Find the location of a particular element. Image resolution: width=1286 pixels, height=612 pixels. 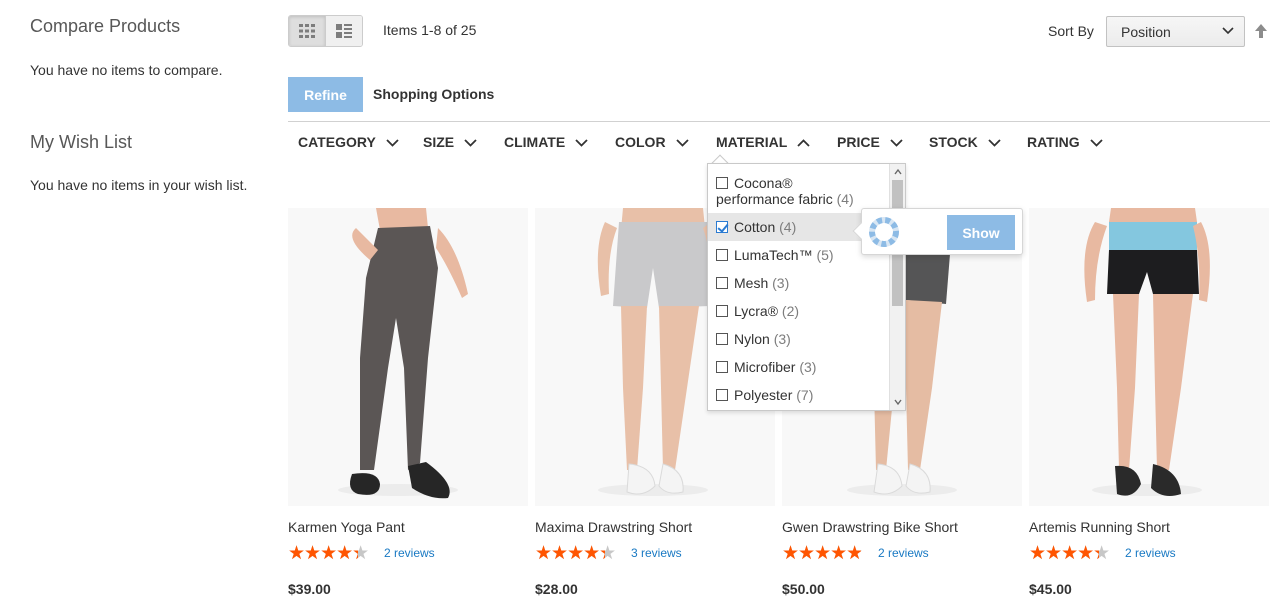

option-label: Lycra® is located at coordinates (756, 311).